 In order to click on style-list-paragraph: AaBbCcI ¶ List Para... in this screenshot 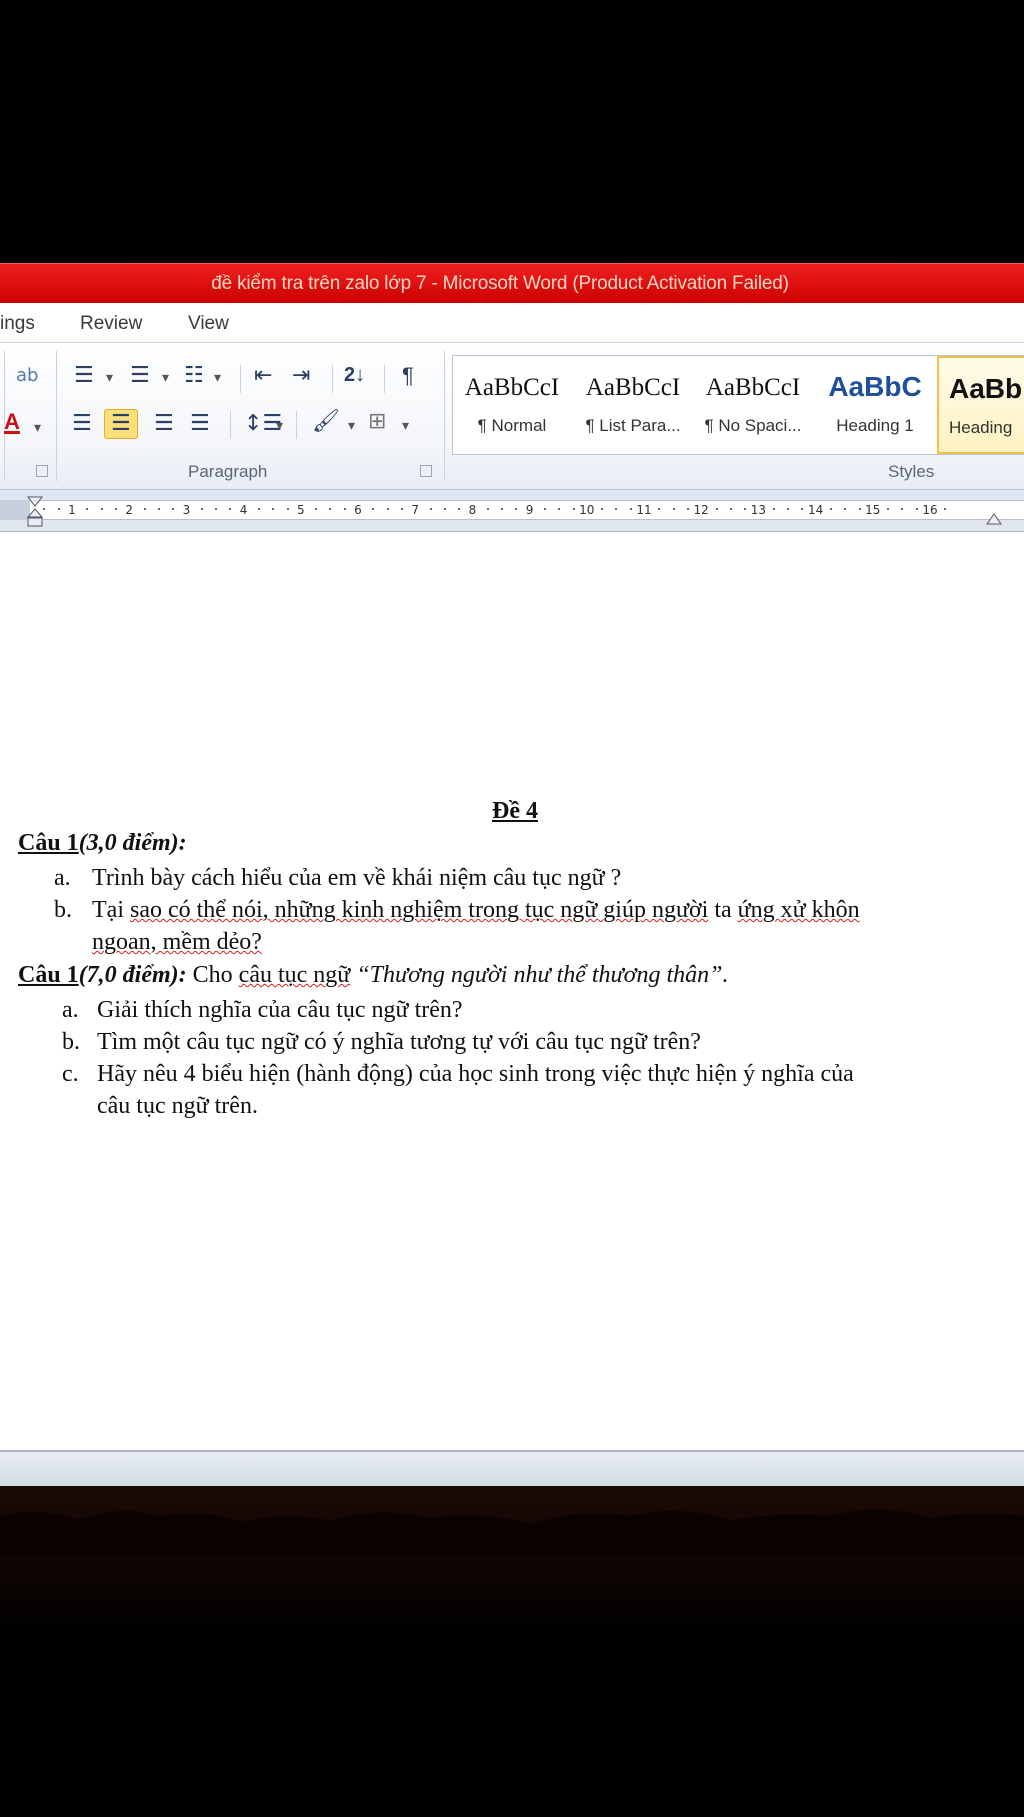, I will do `click(633, 405)`.